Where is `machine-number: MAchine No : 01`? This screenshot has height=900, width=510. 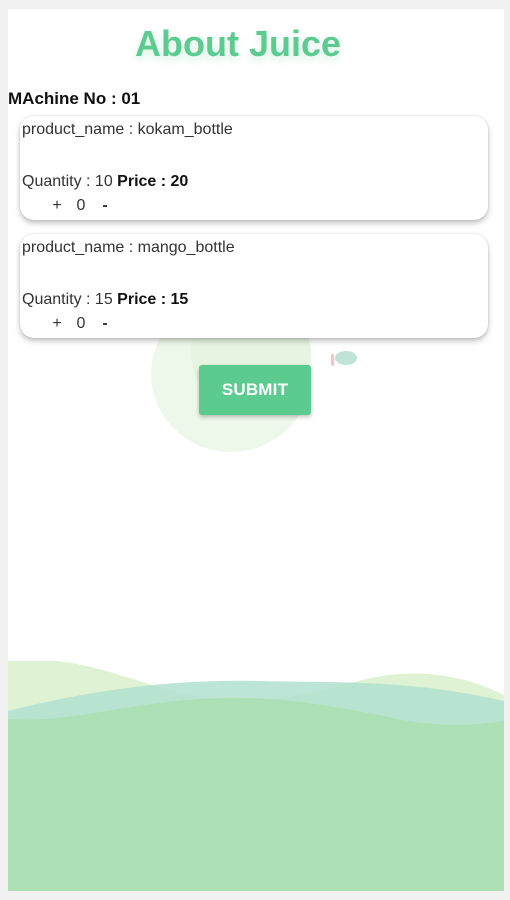 machine-number: MAchine No : 01 is located at coordinates (74, 98).